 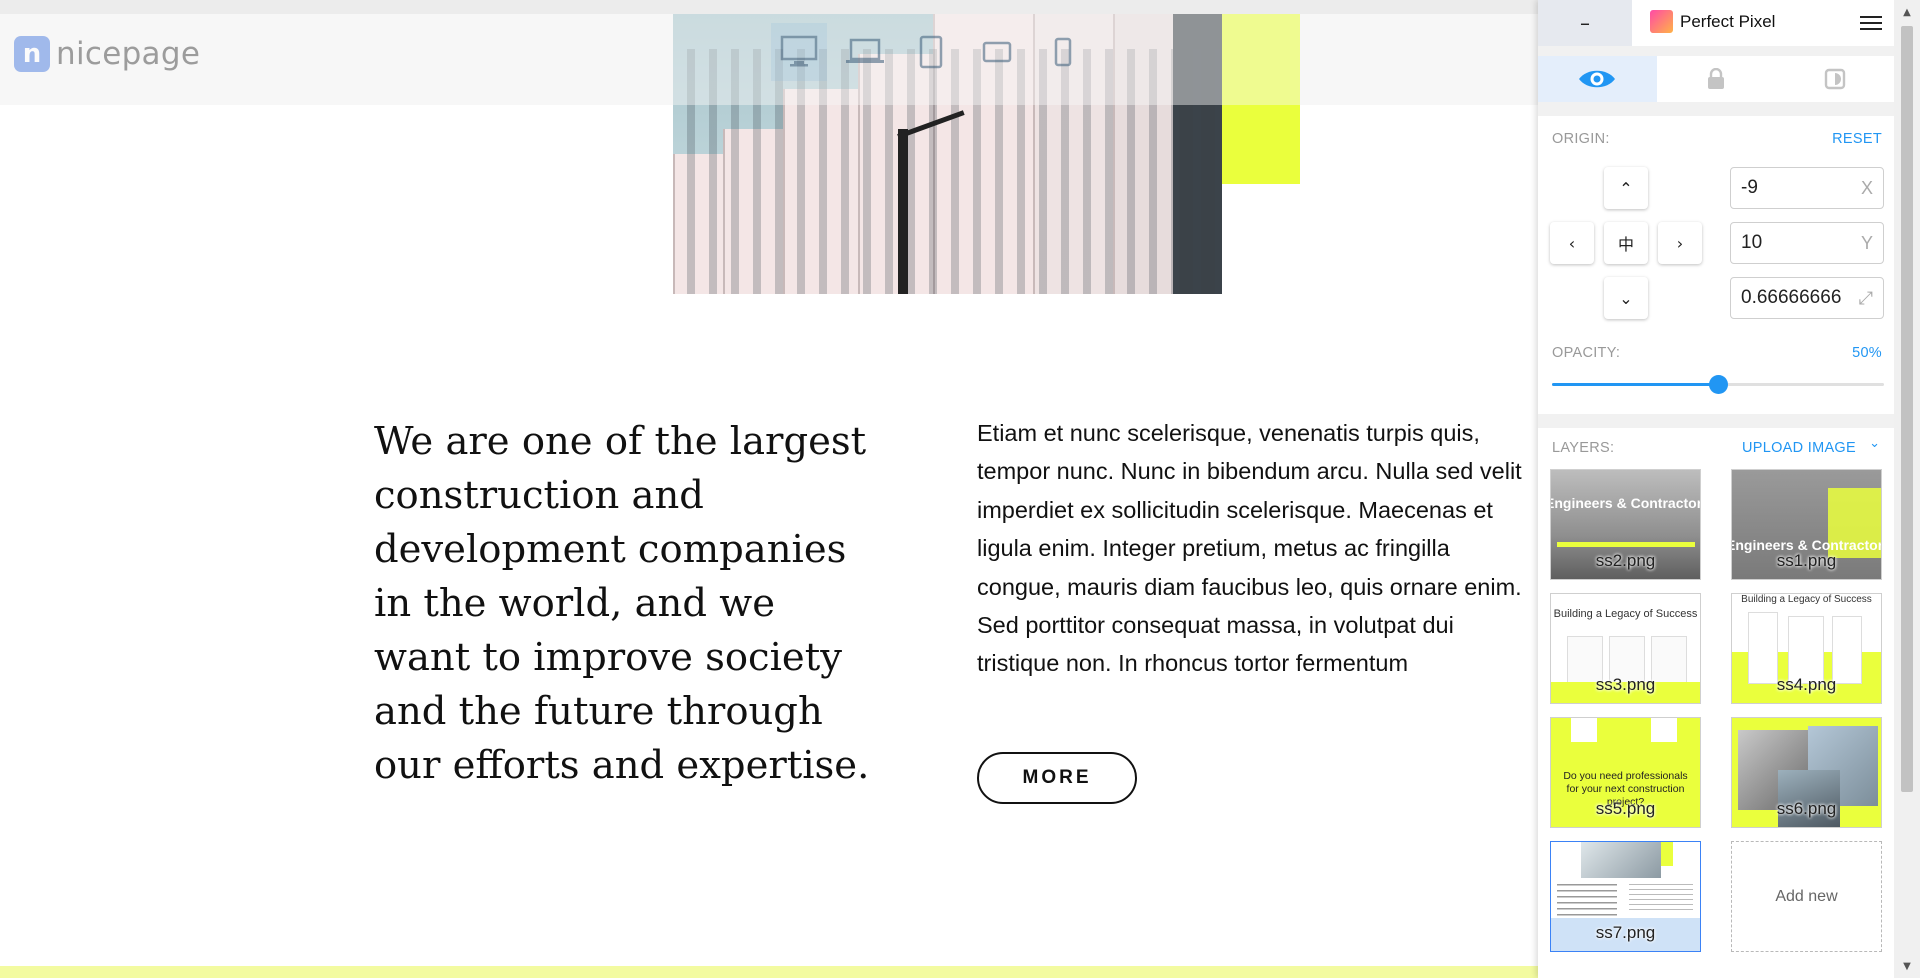 I want to click on add-new-layer-button: Add new, so click(x=1806, y=896).